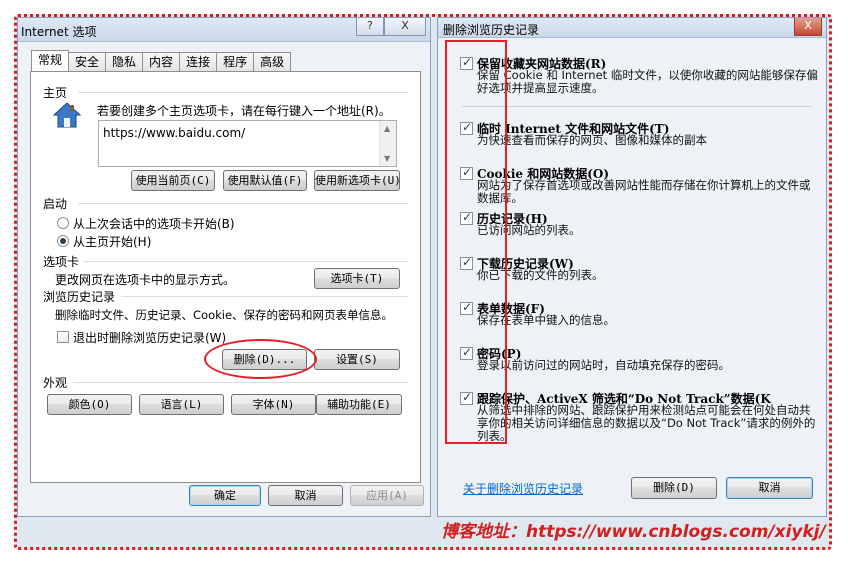 The width and height of the screenshot is (848, 568). Describe the element at coordinates (89, 404) in the screenshot. I see `colors-button: 颜色(O)` at that location.